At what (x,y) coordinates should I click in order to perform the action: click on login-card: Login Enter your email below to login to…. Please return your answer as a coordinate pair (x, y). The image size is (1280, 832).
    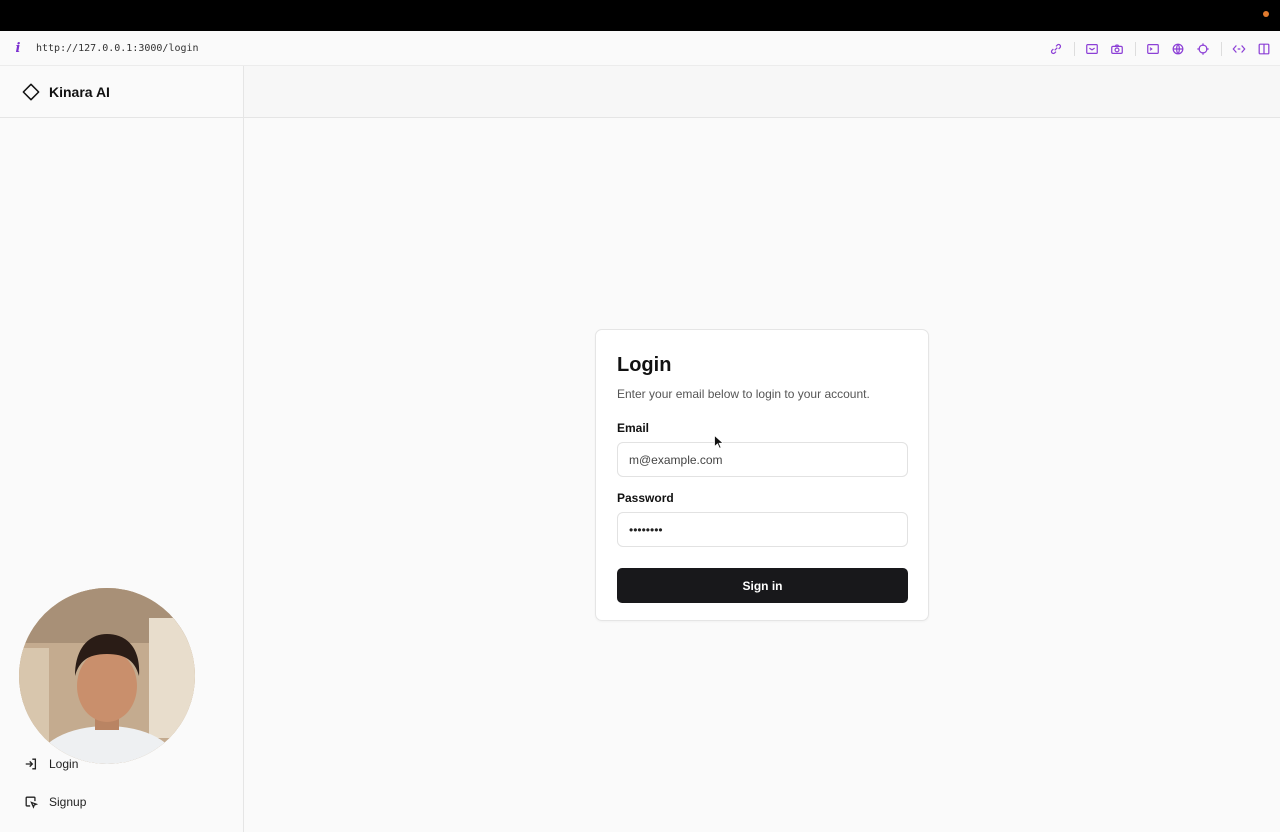
    Looking at the image, I should click on (762, 475).